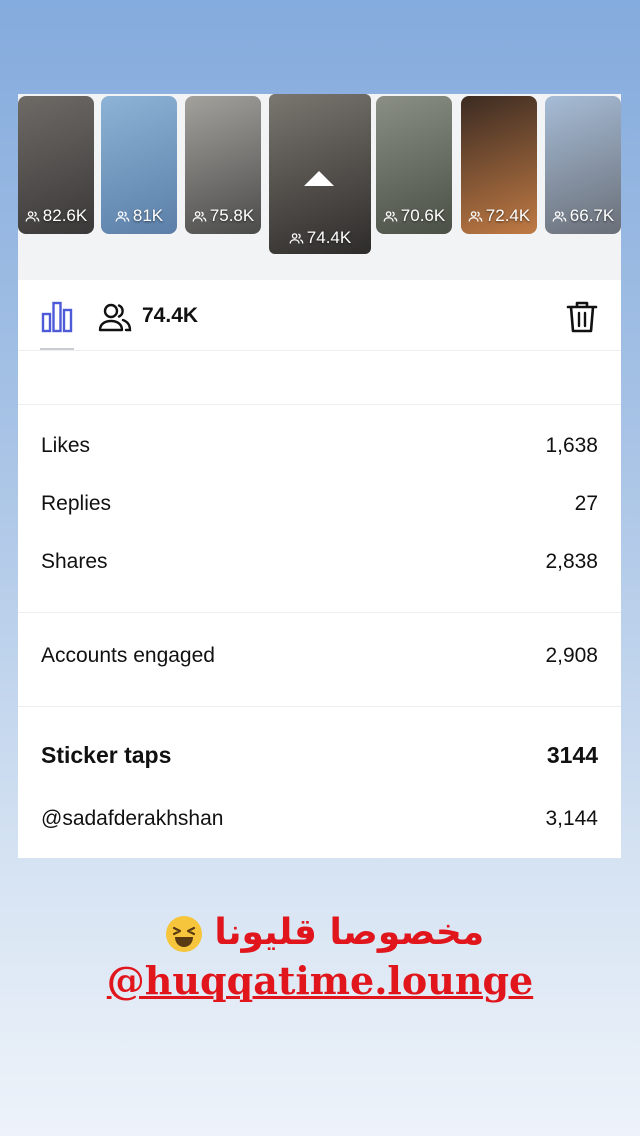  What do you see at coordinates (132, 818) in the screenshot?
I see `mention-label: @sadafderakhshan` at bounding box center [132, 818].